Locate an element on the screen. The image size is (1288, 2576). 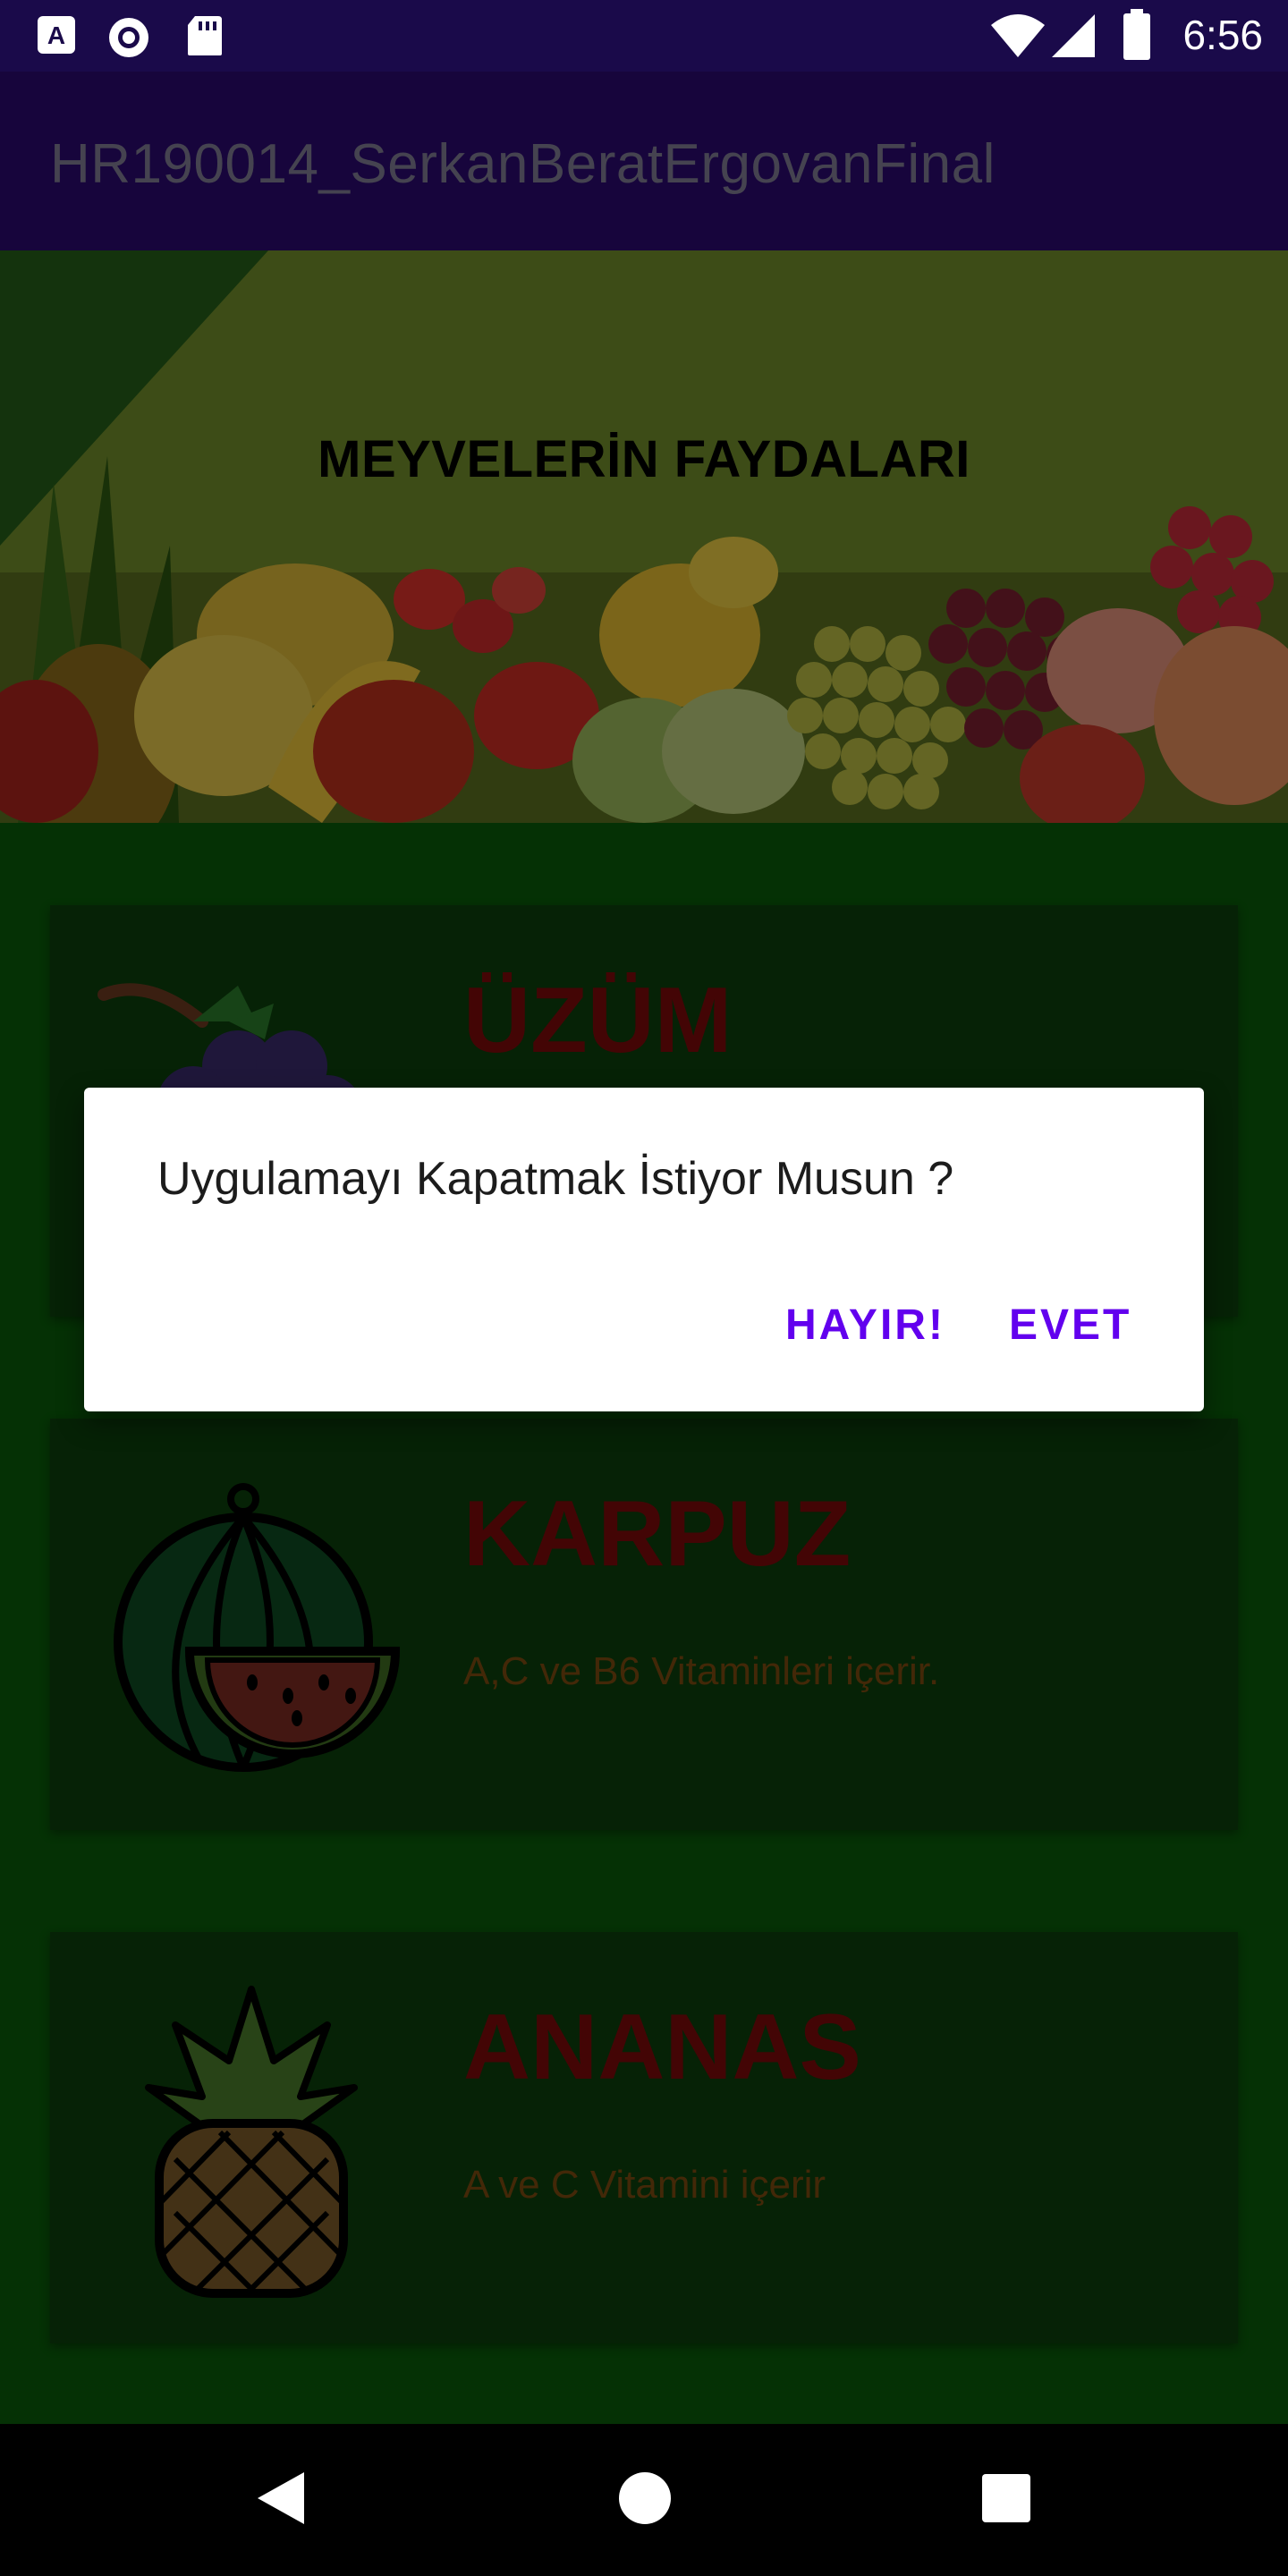
wifi-icon is located at coordinates (1017, 38).